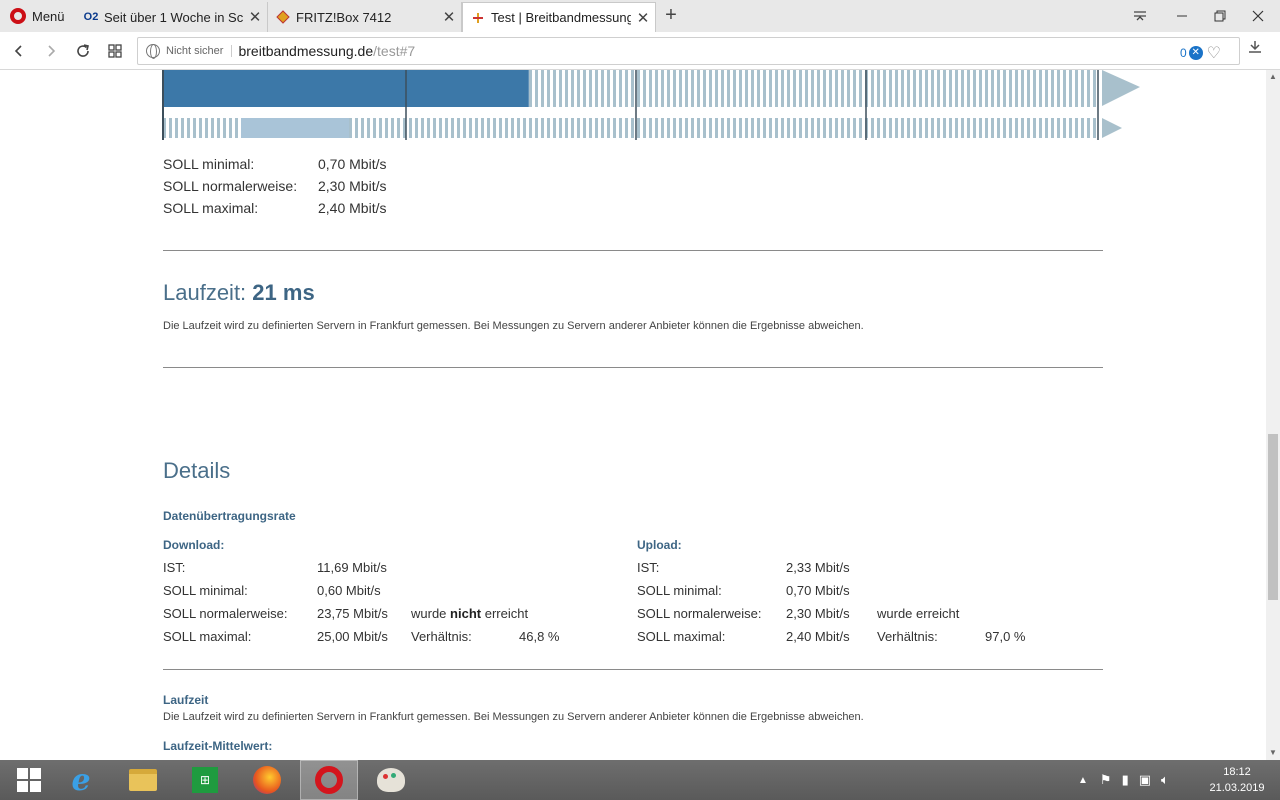  Describe the element at coordinates (172, 17) in the screenshot. I see `tab-o2: O2 Seit über 1 Woche in Schr ✕` at that location.